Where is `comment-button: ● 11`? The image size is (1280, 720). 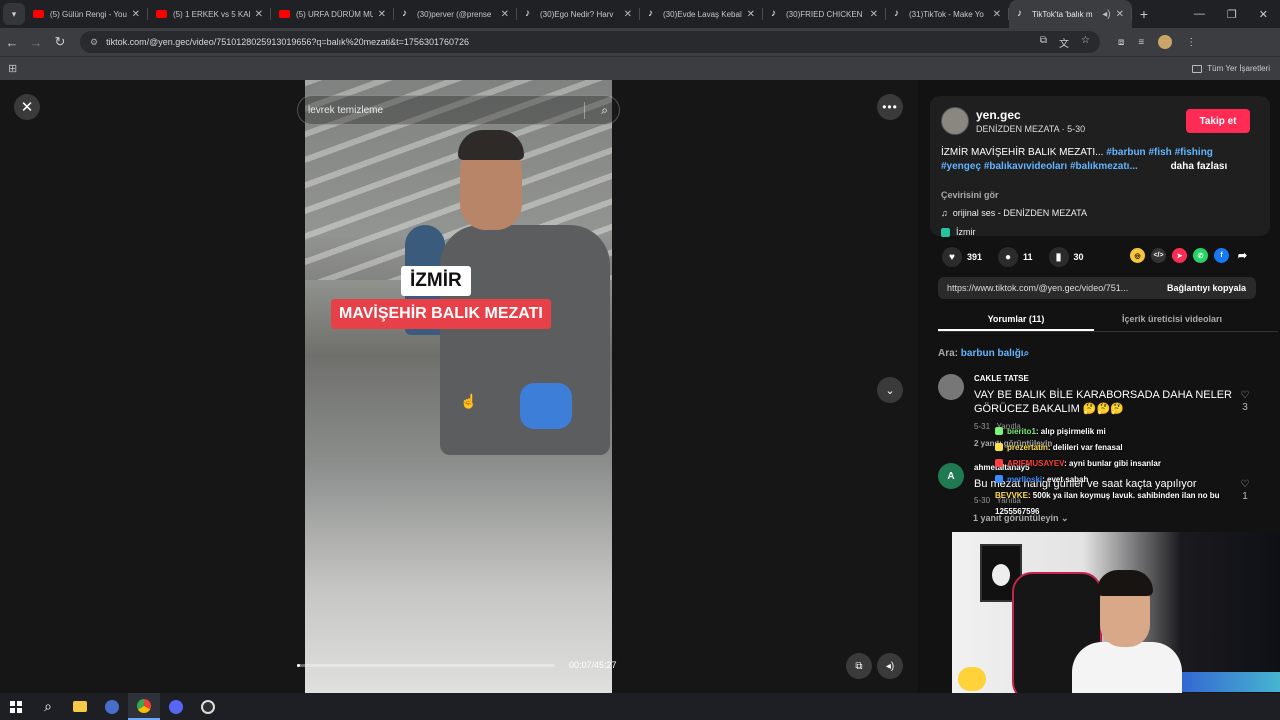 comment-button: ● 11 is located at coordinates (1015, 257).